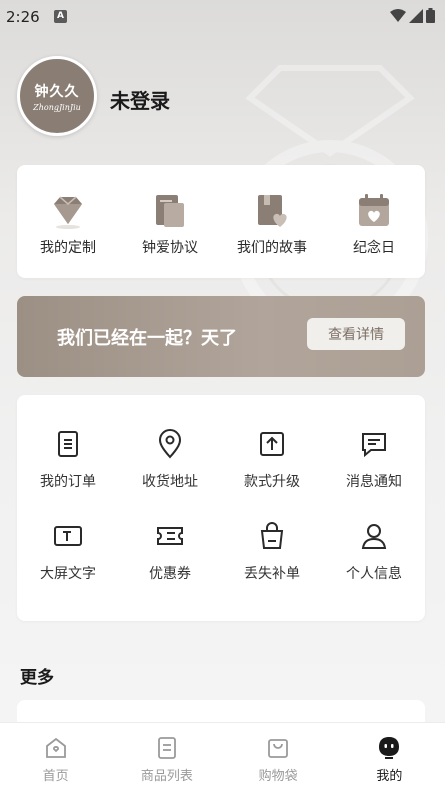 The height and width of the screenshot is (792, 445). What do you see at coordinates (374, 210) in the screenshot?
I see `calendar-heart-icon` at bounding box center [374, 210].